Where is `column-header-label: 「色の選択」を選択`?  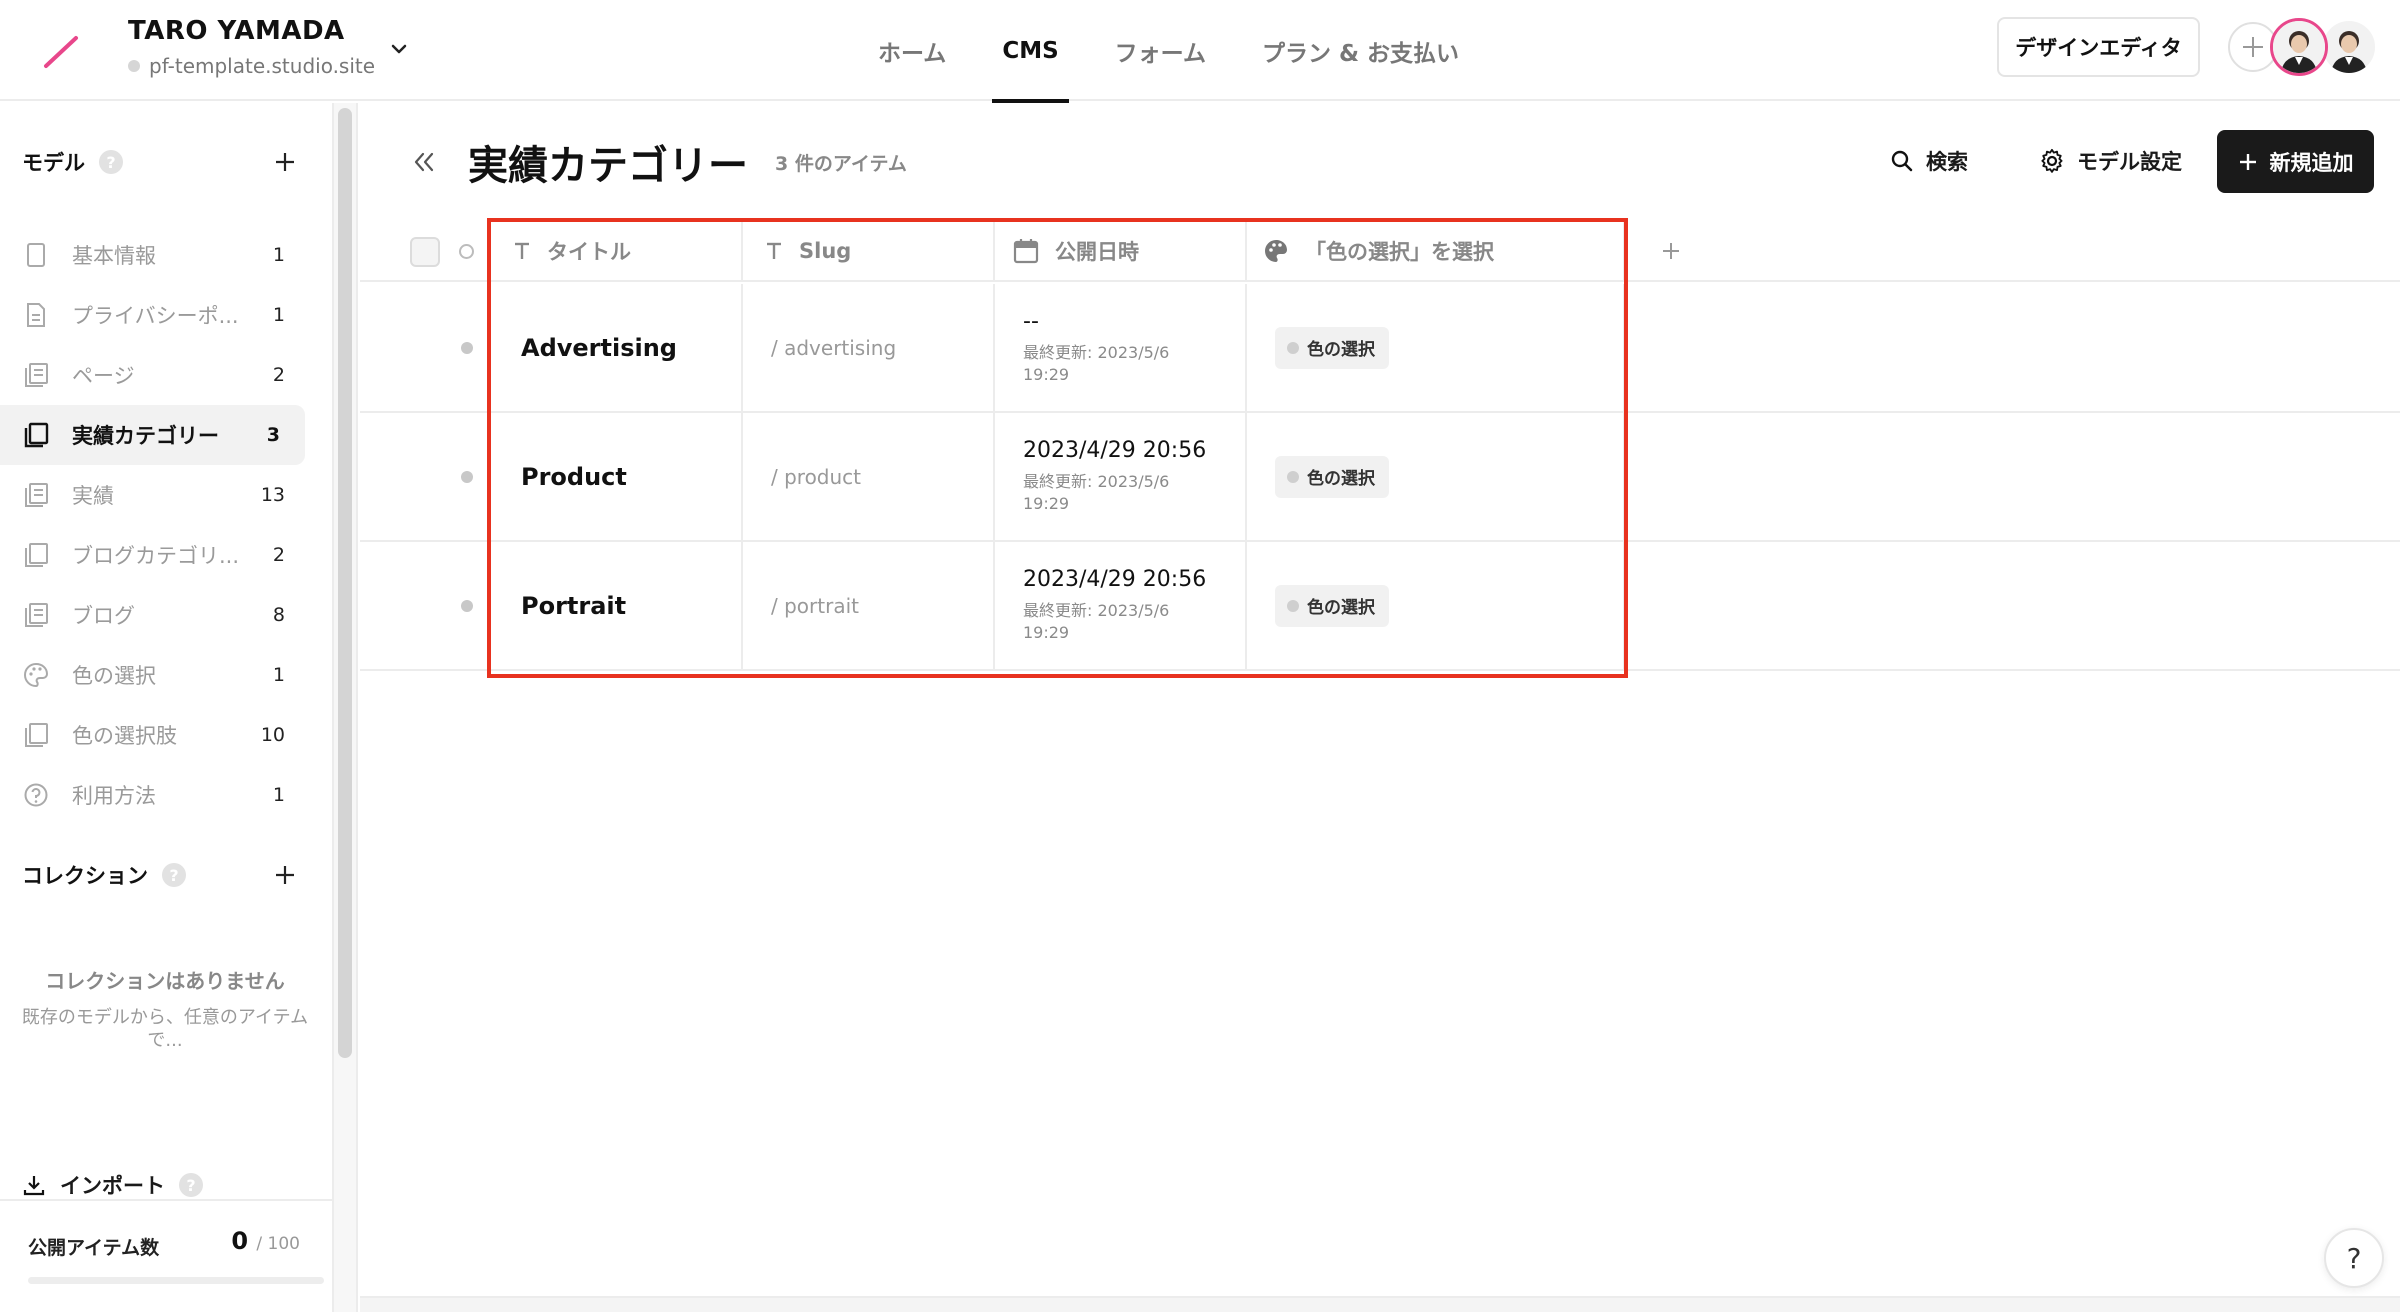 column-header-label: 「色の選択」を選択 is located at coordinates (1399, 252).